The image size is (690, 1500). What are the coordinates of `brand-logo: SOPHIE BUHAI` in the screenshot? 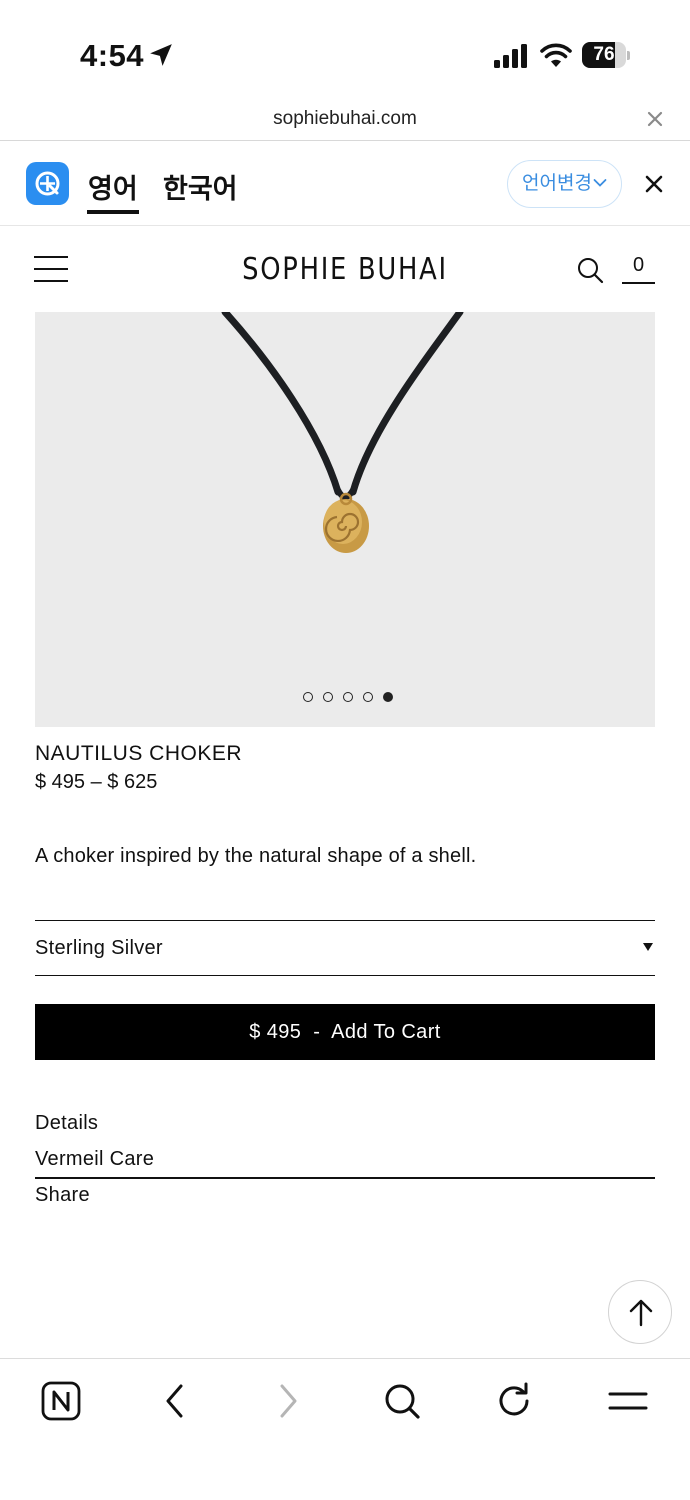 It's located at (344, 269).